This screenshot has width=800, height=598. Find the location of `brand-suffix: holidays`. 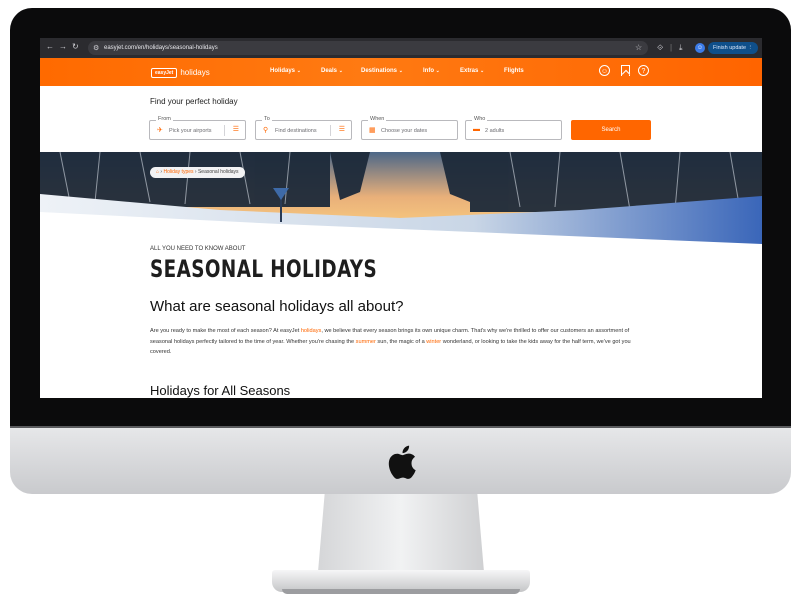

brand-suffix: holidays is located at coordinates (195, 72).